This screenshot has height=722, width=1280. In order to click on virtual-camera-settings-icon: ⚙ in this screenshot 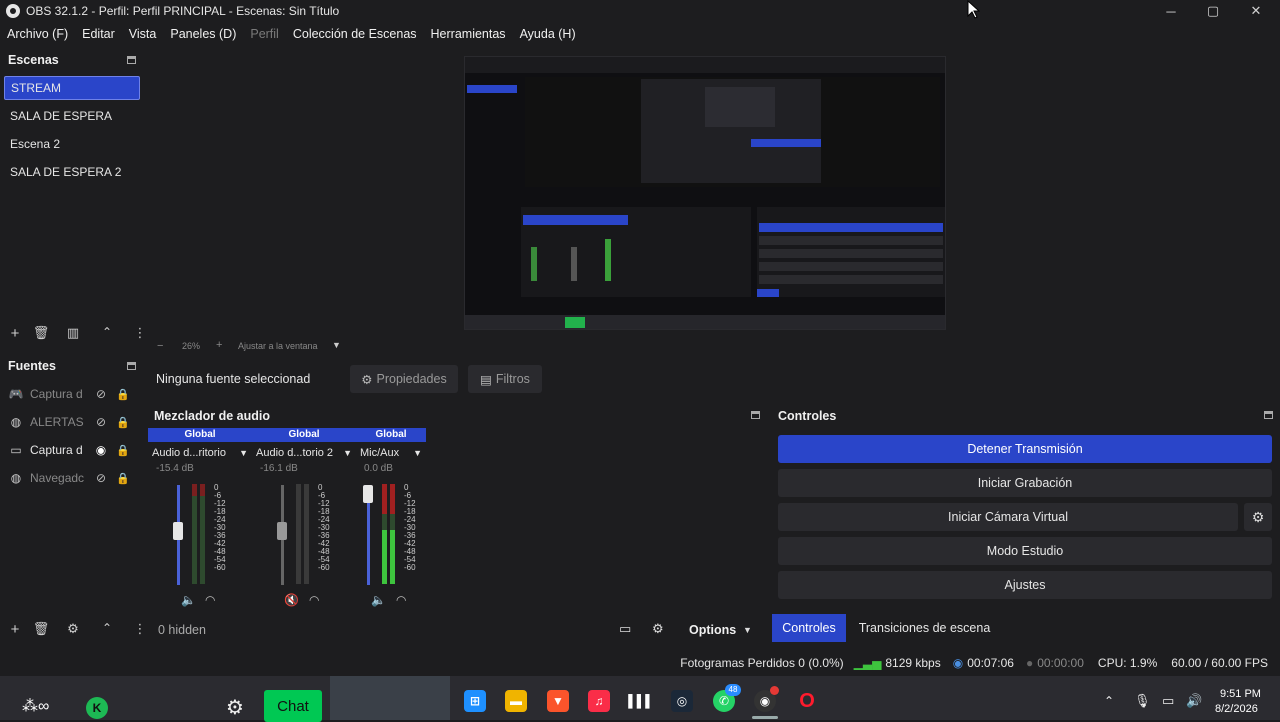, I will do `click(1258, 517)`.